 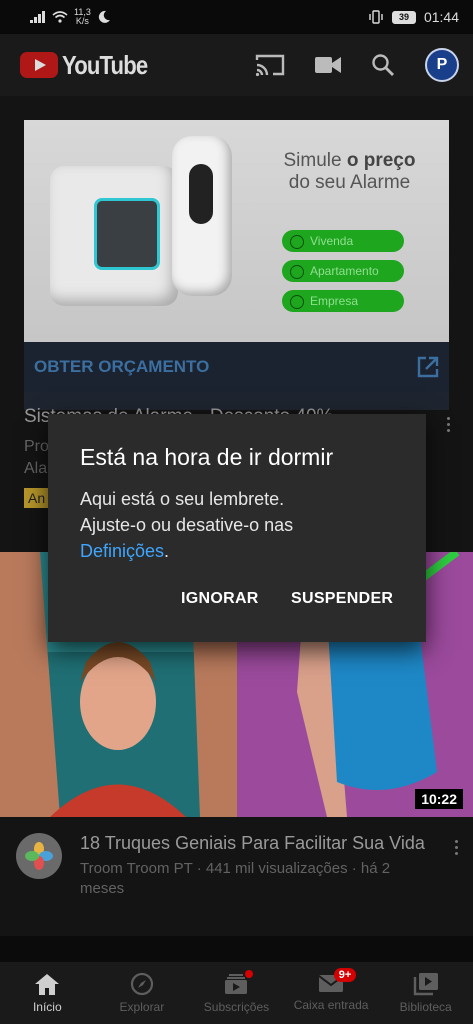 I want to click on dialog-body-suffix: ., so click(x=167, y=551).